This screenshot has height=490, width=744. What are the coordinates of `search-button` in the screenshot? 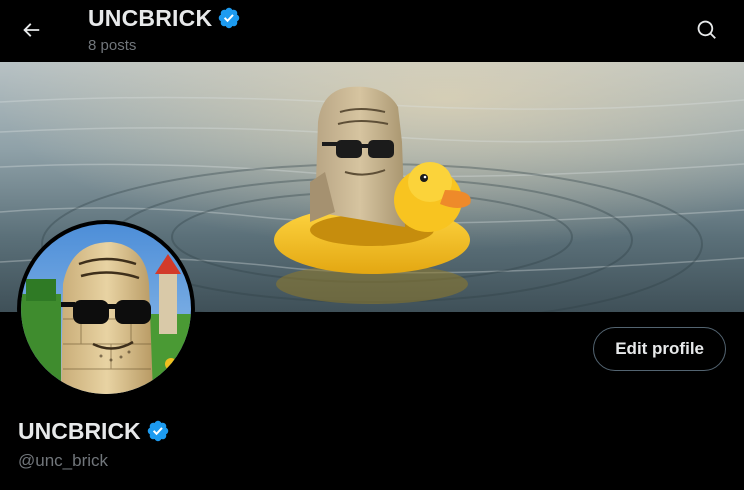 It's located at (707, 30).